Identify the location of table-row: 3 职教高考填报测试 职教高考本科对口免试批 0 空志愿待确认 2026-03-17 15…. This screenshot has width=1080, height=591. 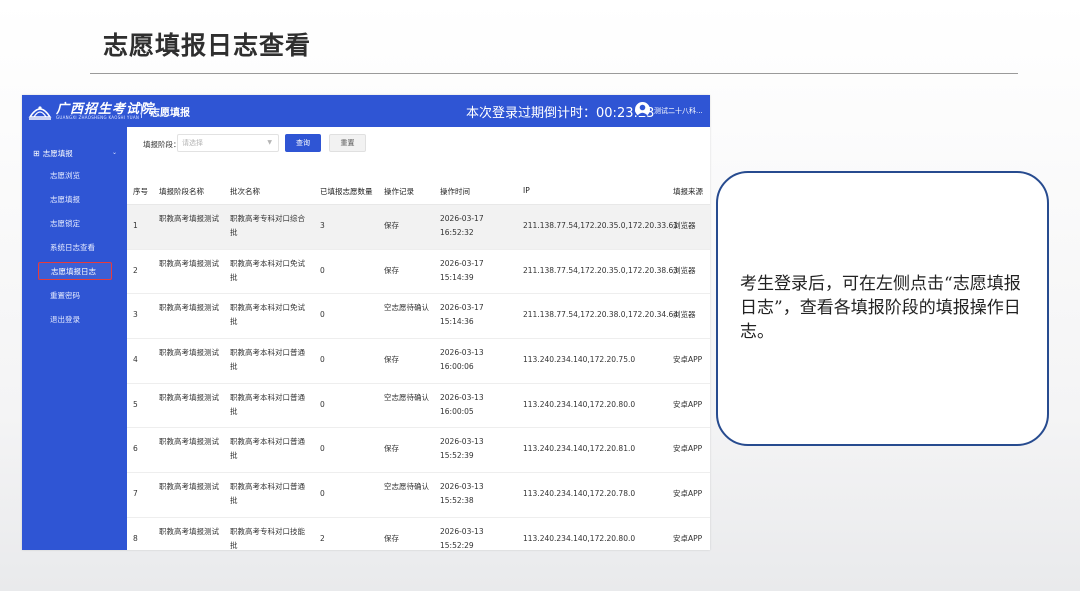
(418, 317).